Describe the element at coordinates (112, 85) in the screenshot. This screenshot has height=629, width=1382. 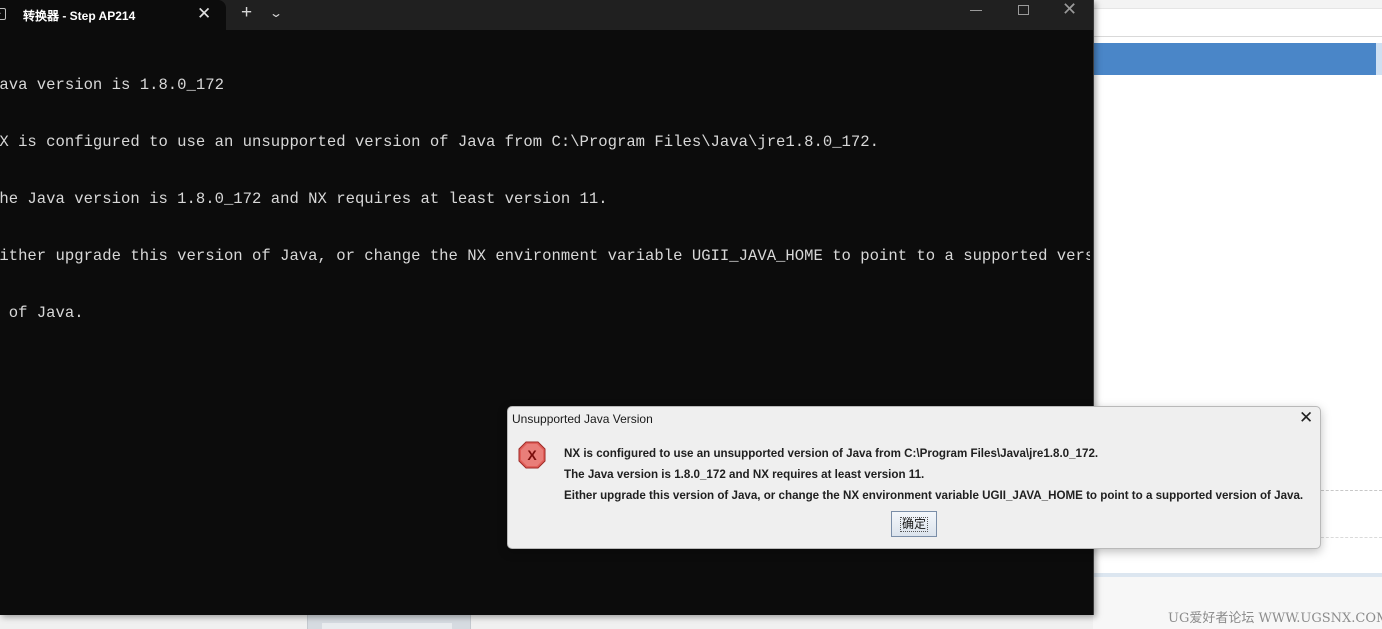
I see `console-line: Java version is 1.8.0_172` at that location.